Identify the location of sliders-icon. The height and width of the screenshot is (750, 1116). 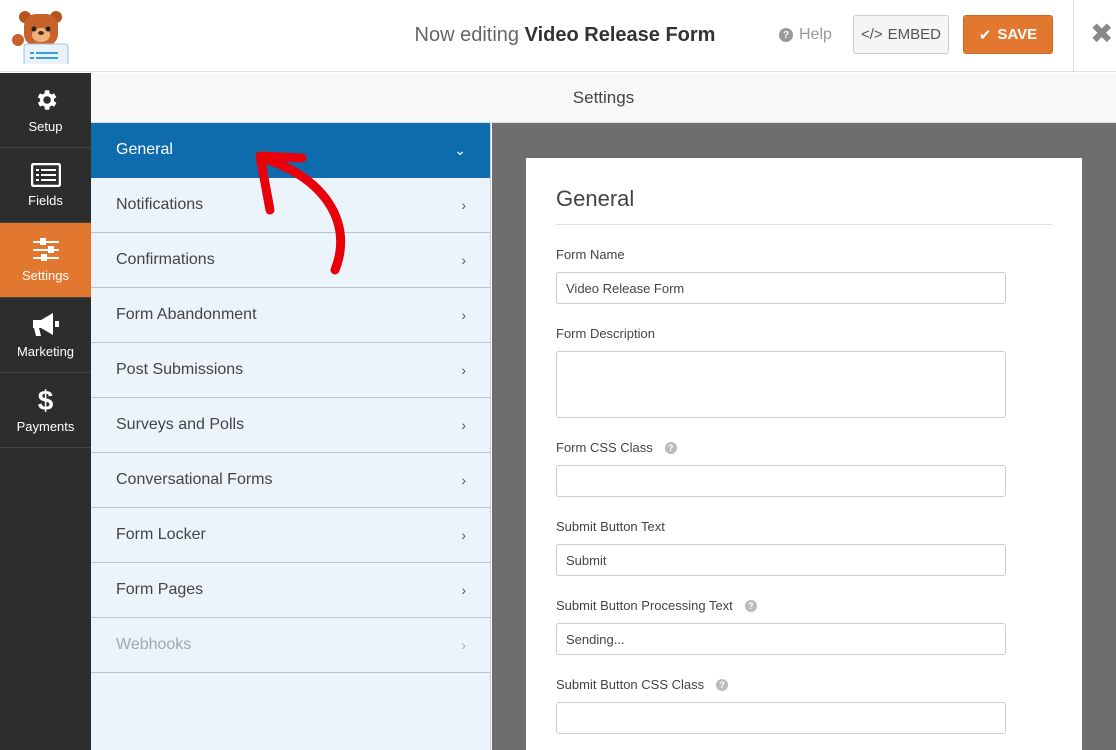
(45, 249).